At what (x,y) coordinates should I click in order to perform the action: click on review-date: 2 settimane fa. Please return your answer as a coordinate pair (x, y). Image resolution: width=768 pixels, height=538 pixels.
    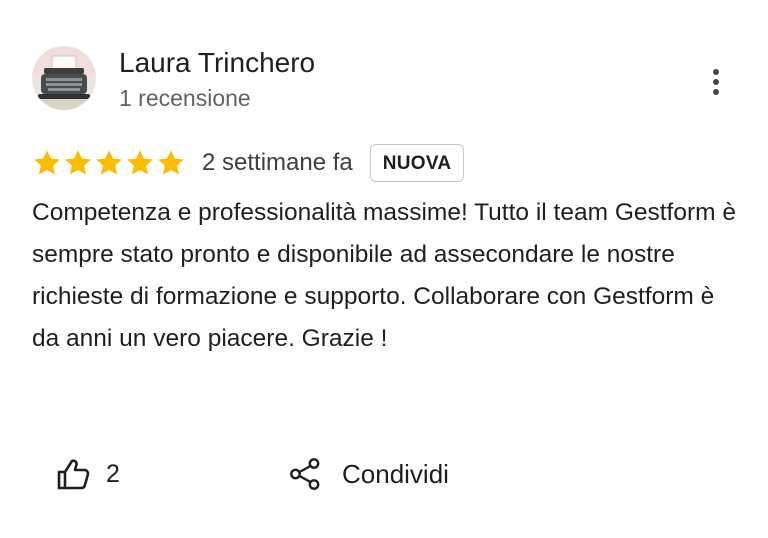
    Looking at the image, I should click on (277, 162).